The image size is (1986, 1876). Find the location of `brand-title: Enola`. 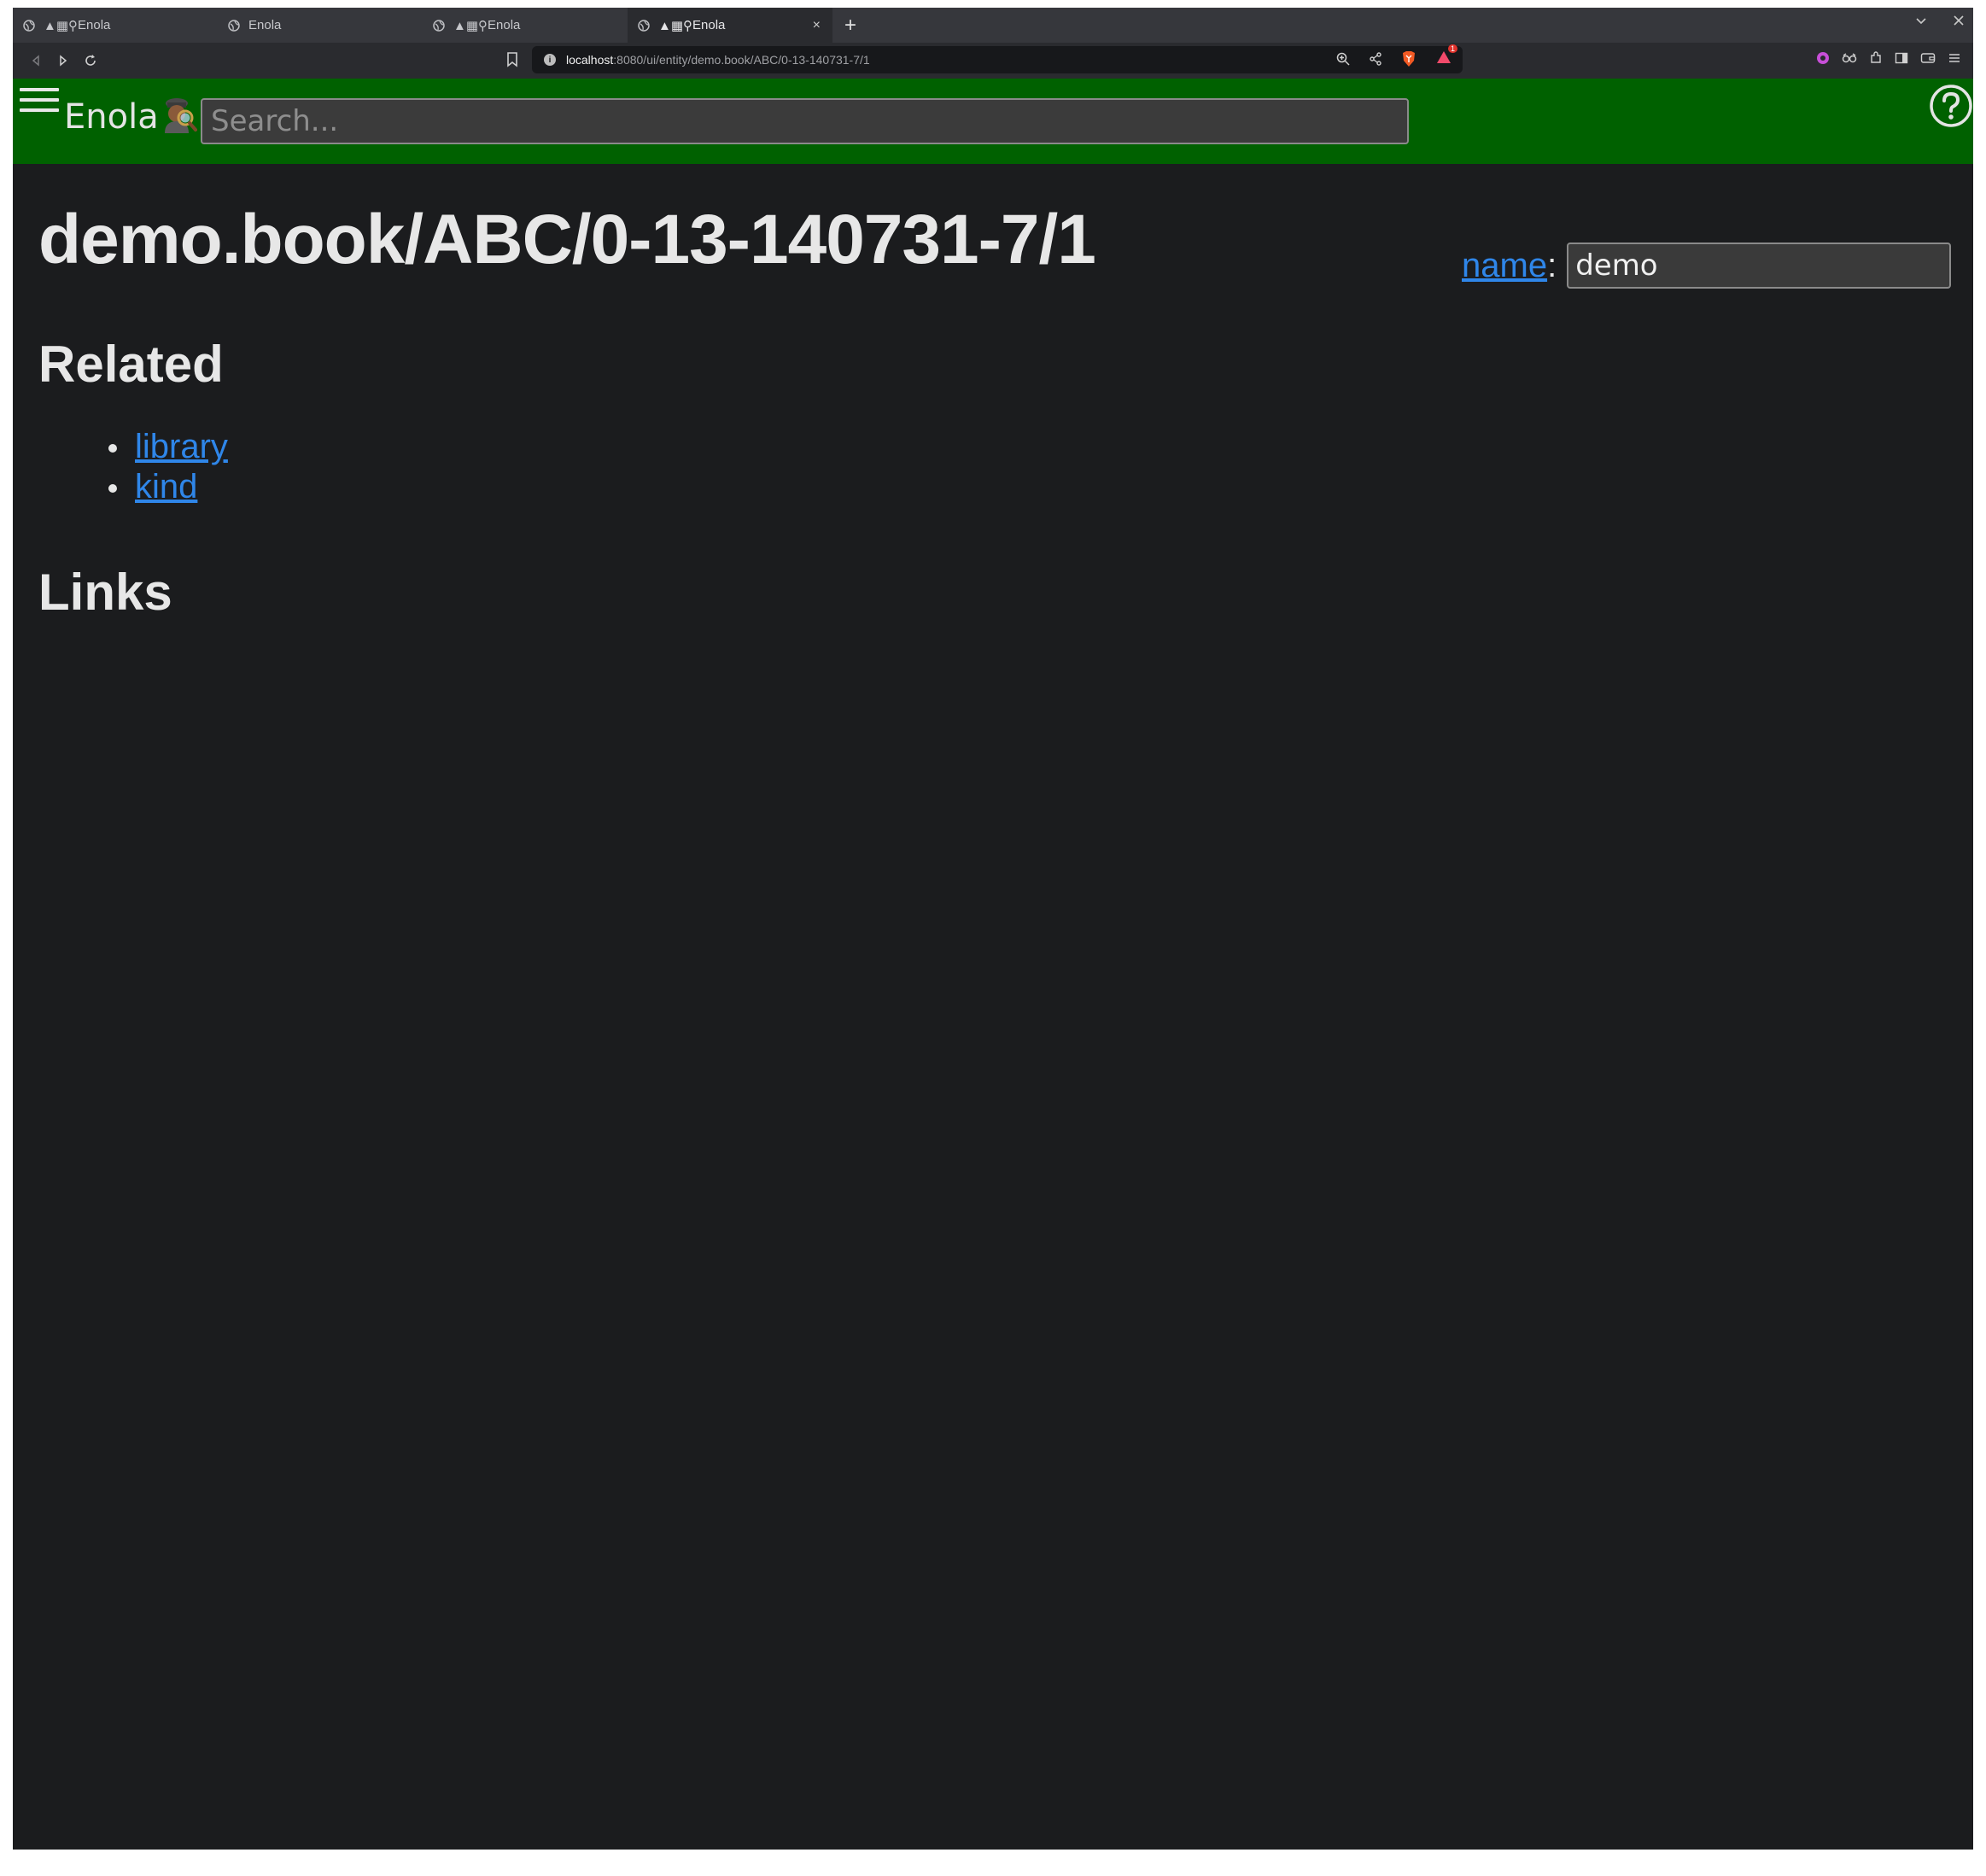

brand-title: Enola is located at coordinates (111, 117).